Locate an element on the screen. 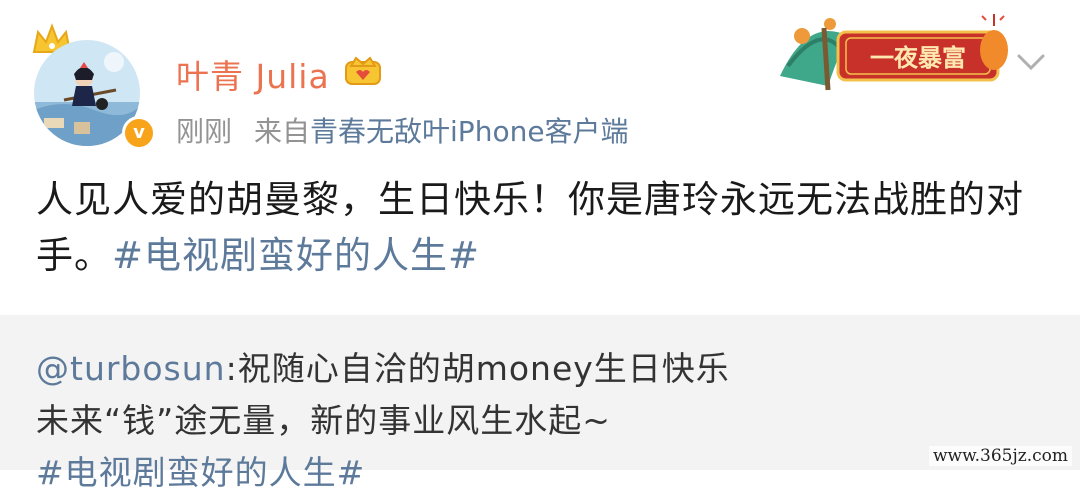 The image size is (1080, 499). card-decoration-banner: 一夜暴富 is located at coordinates (892, 51).